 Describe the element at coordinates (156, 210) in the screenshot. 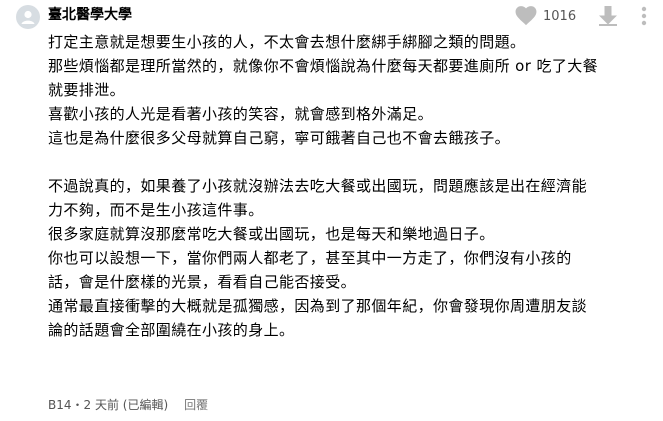

I see `comment-line: 力不夠，而不是生小孩這件事。` at that location.